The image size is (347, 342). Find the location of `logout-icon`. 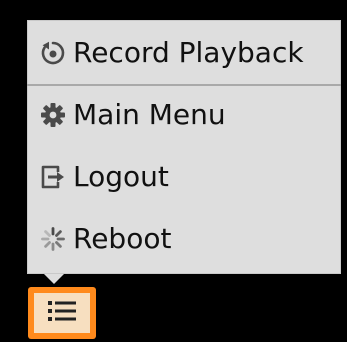

logout-icon is located at coordinates (53, 177).